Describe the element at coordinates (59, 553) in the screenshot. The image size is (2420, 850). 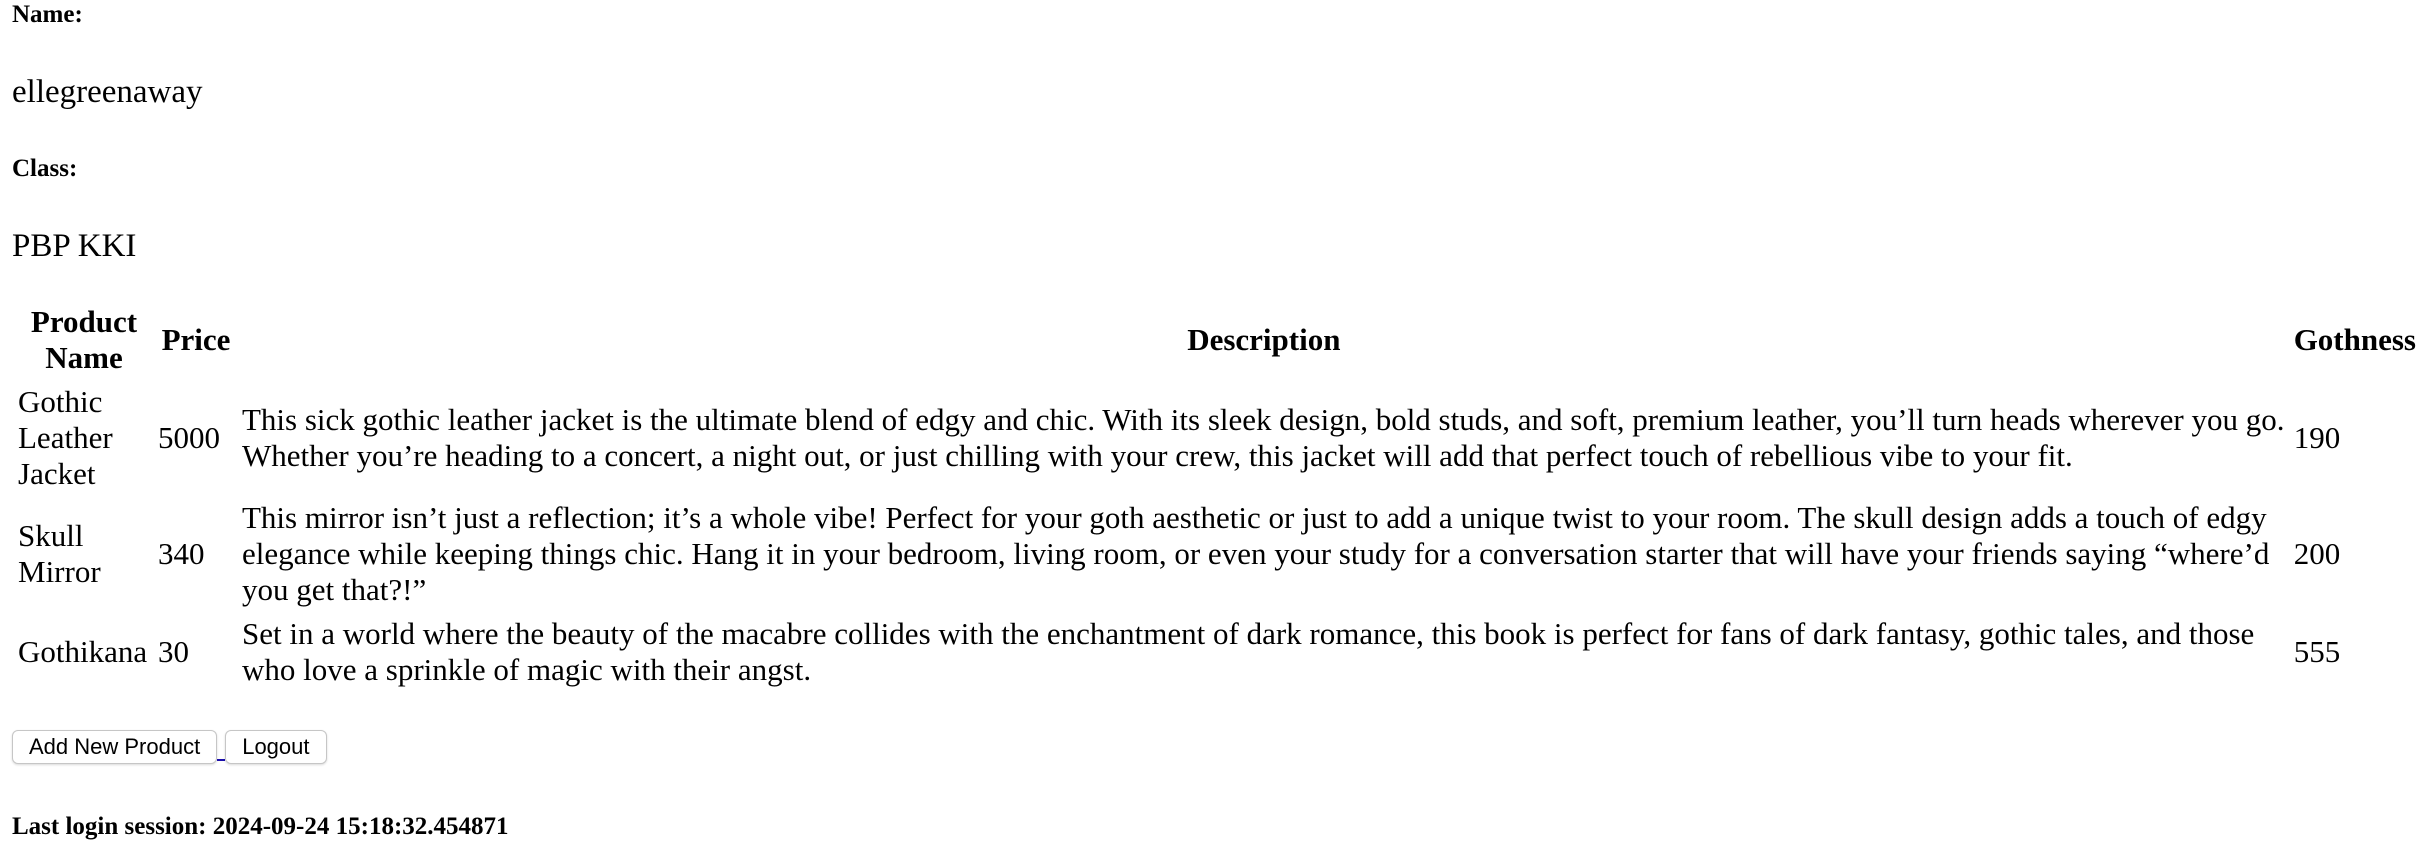
I see `cell-product-name: Skull Mirror` at that location.